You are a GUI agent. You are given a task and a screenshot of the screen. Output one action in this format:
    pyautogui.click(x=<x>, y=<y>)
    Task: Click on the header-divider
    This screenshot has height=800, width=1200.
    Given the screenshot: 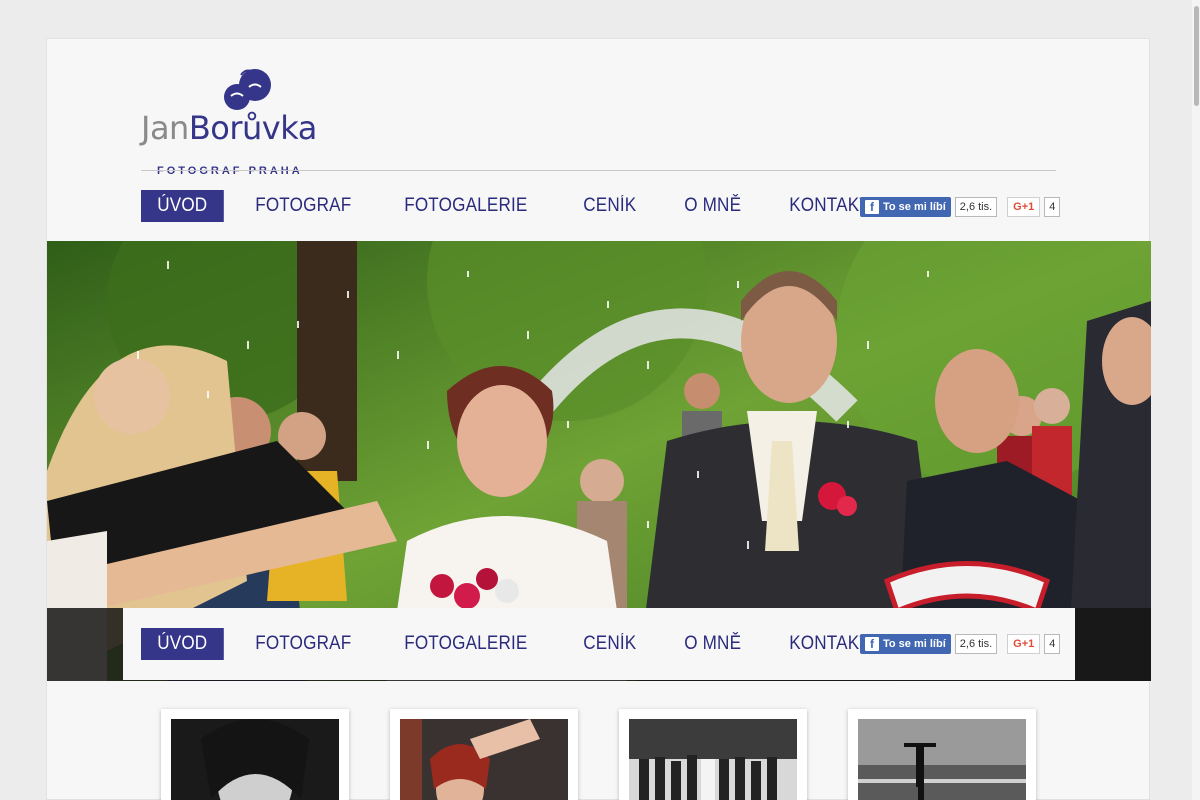 What is the action you would take?
    pyautogui.click(x=598, y=170)
    